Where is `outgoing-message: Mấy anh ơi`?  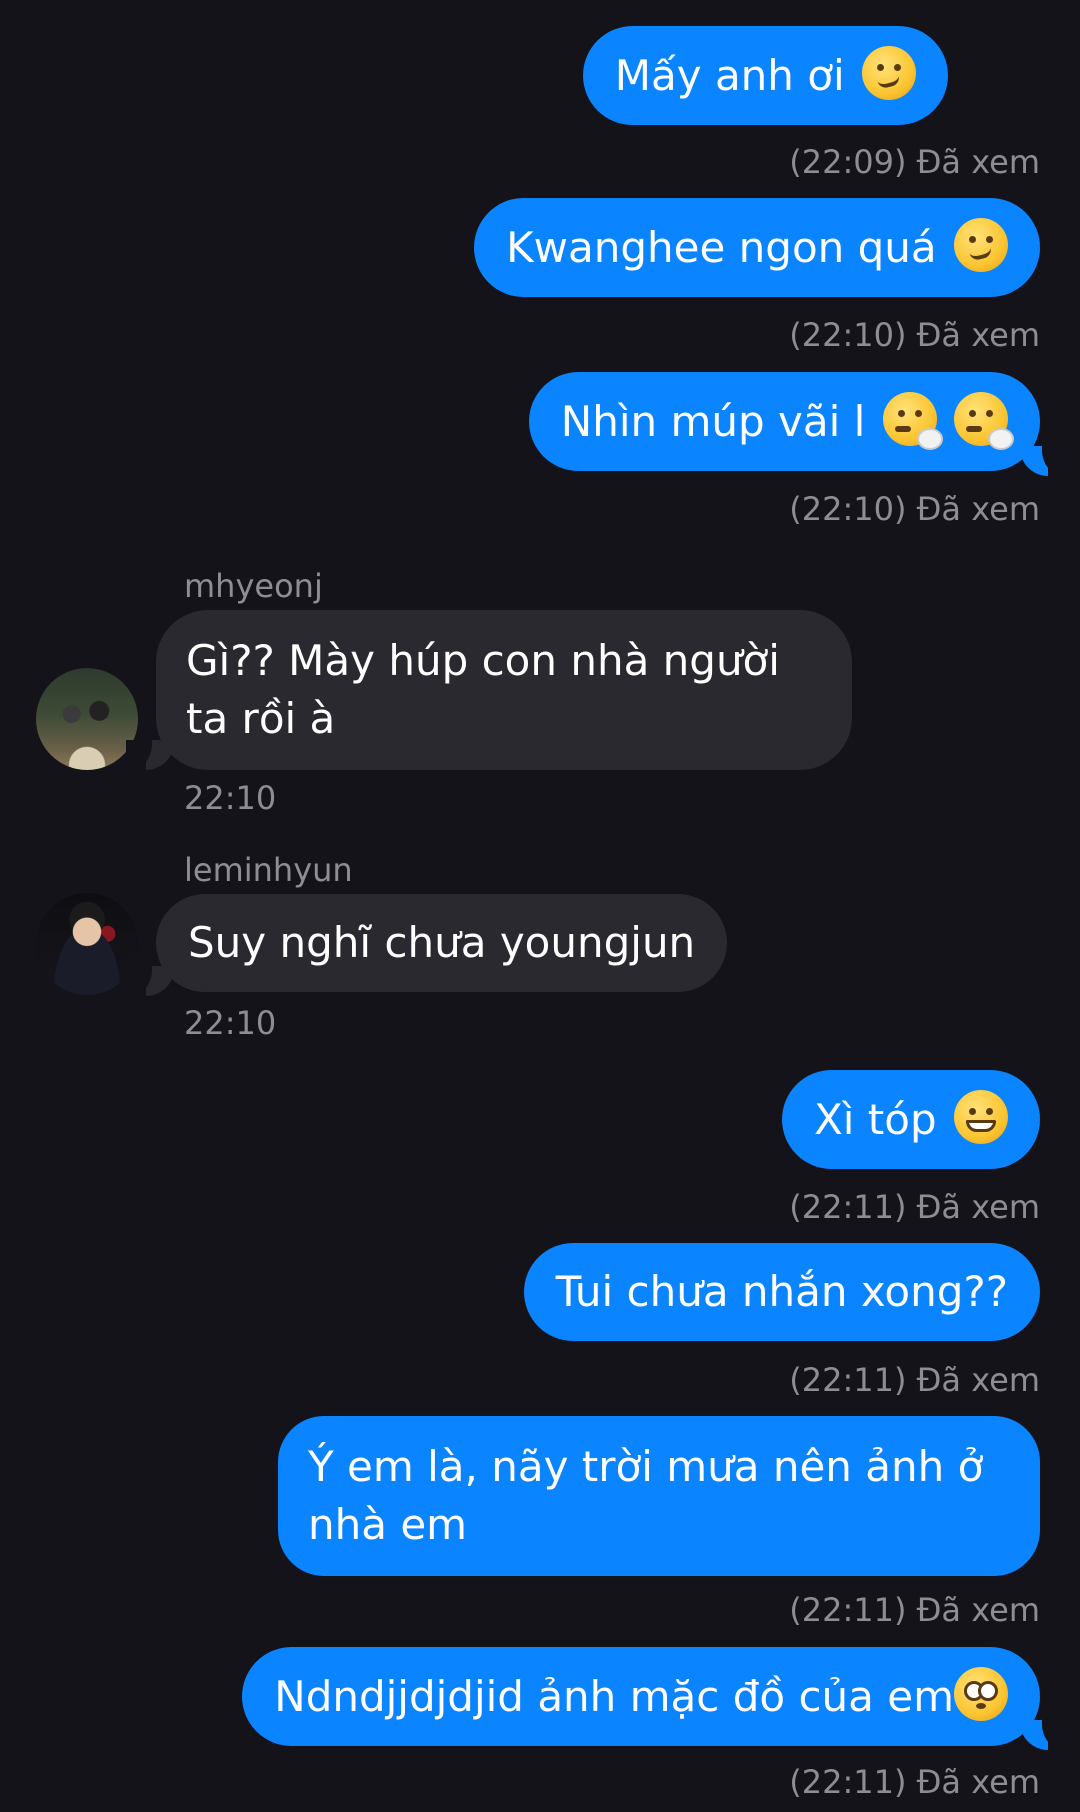
outgoing-message: Mấy anh ơi is located at coordinates (765, 75).